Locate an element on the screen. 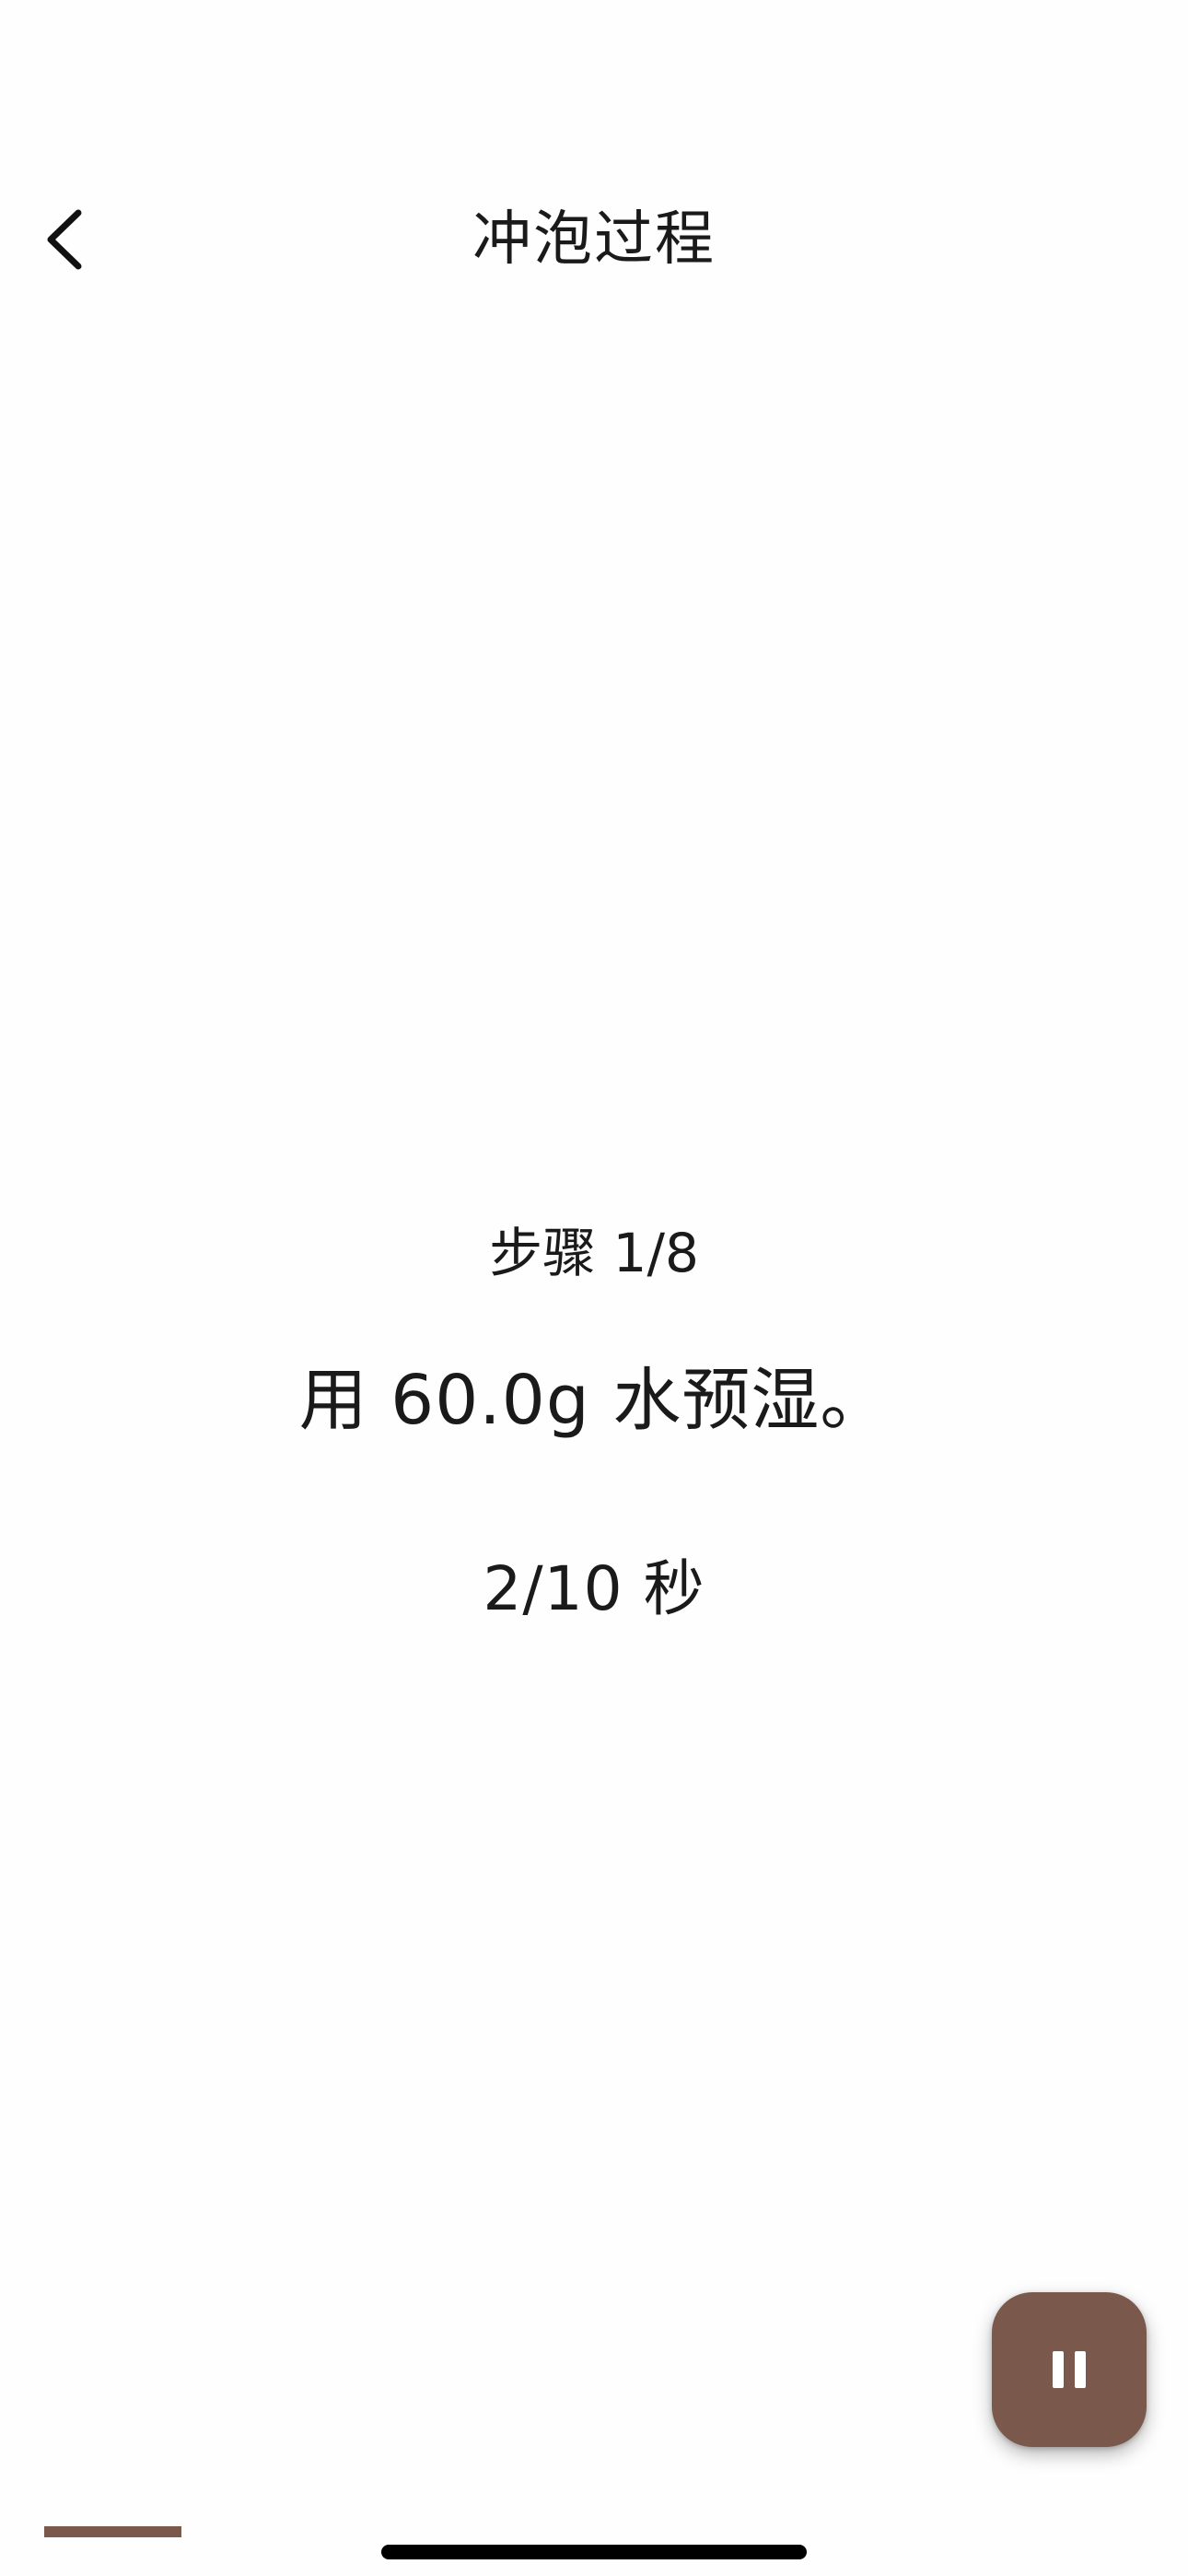 The height and width of the screenshot is (2576, 1188). pause-icon is located at coordinates (1069, 2369).